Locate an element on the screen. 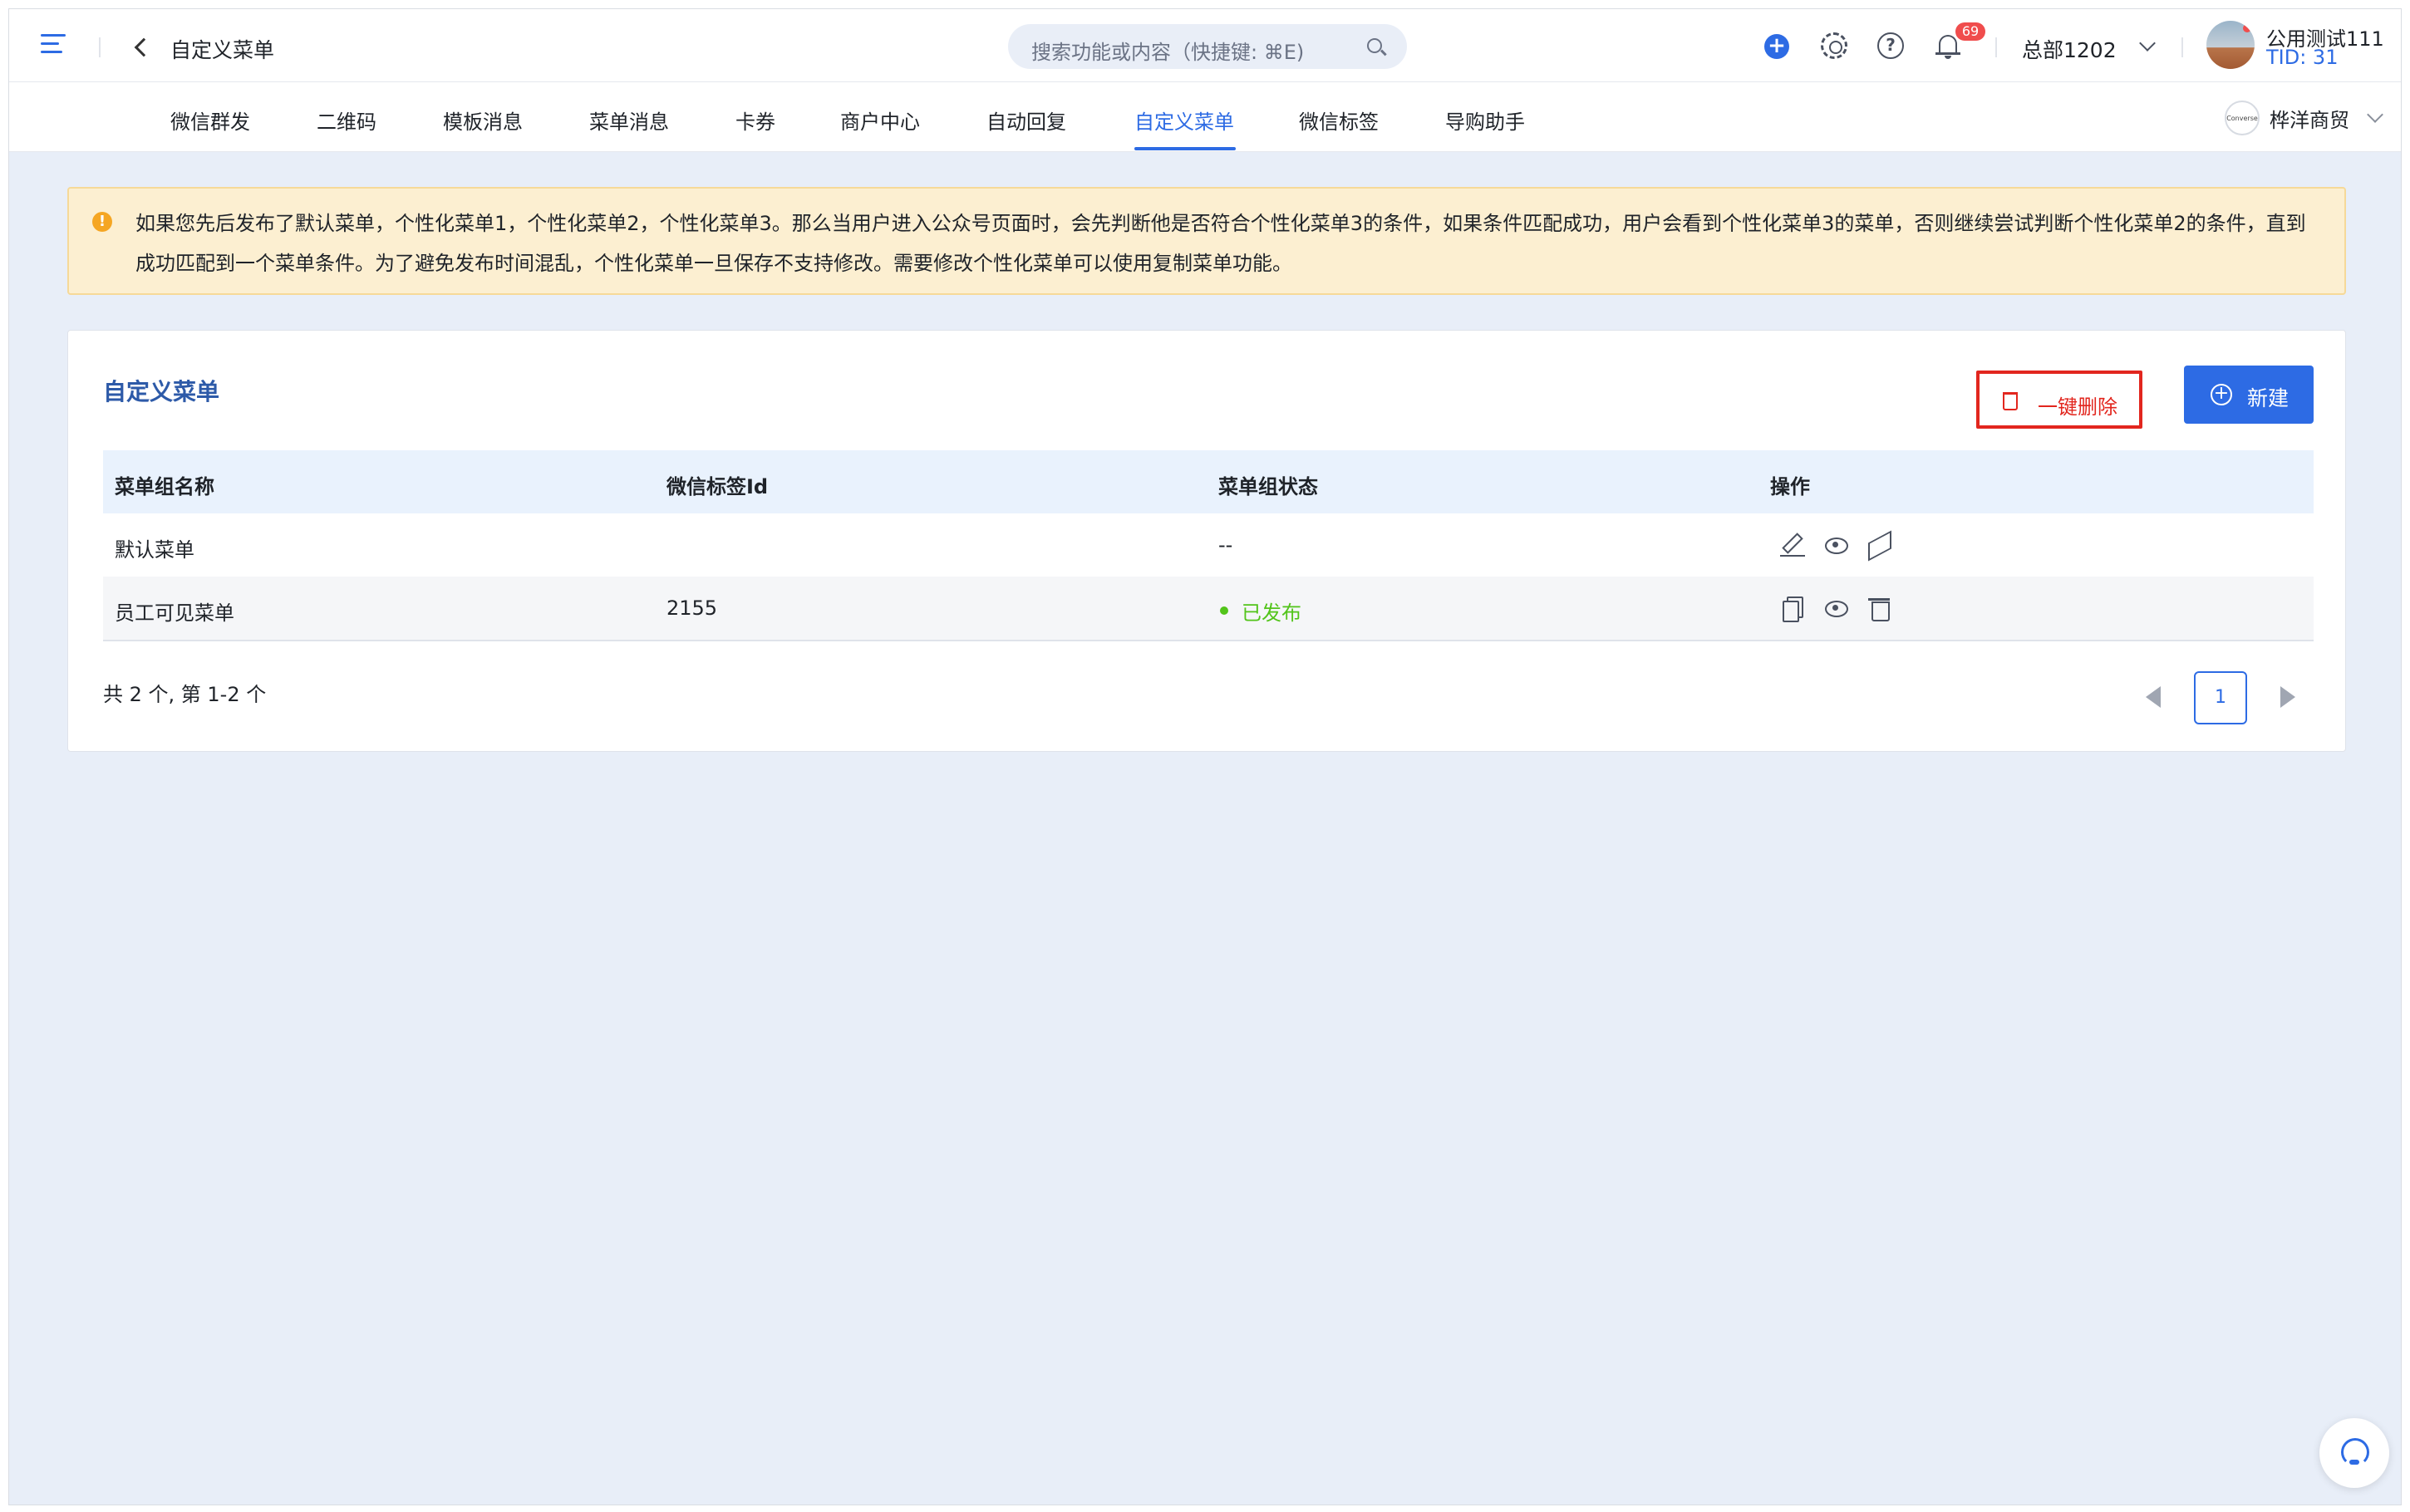  column-header-tag-id: 微信标签Id is located at coordinates (717, 486).